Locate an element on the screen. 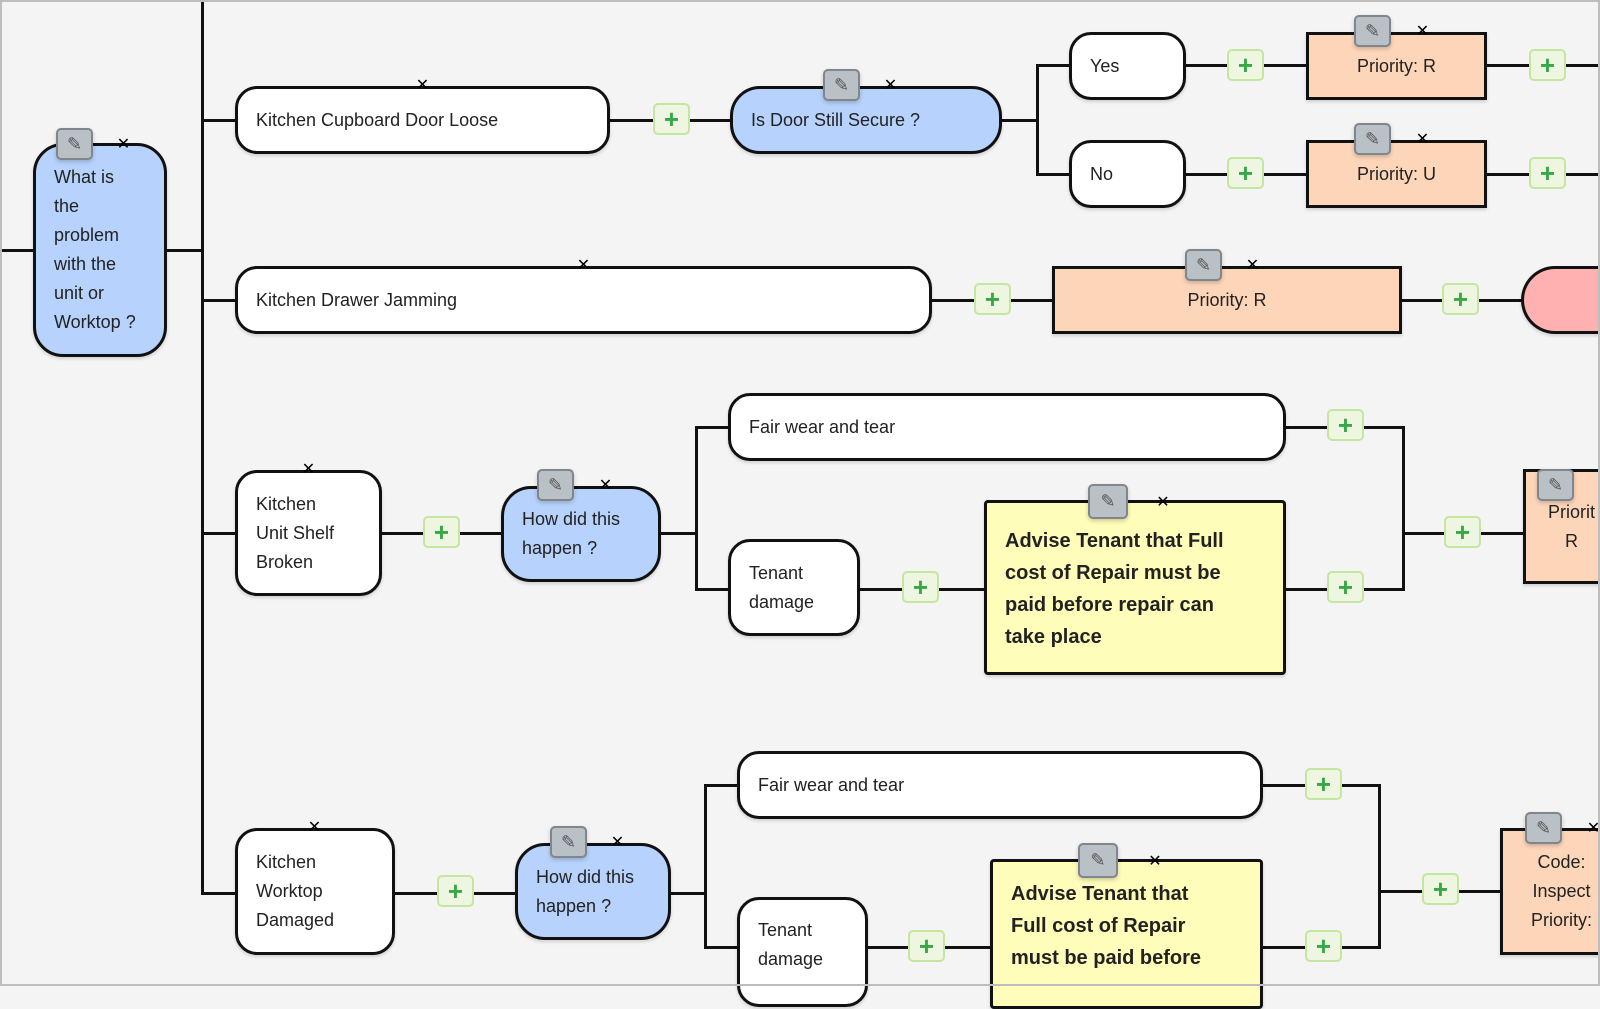  answer-node-shelf-broken: Kitchen Unit Shelf Broken is located at coordinates (308, 533).